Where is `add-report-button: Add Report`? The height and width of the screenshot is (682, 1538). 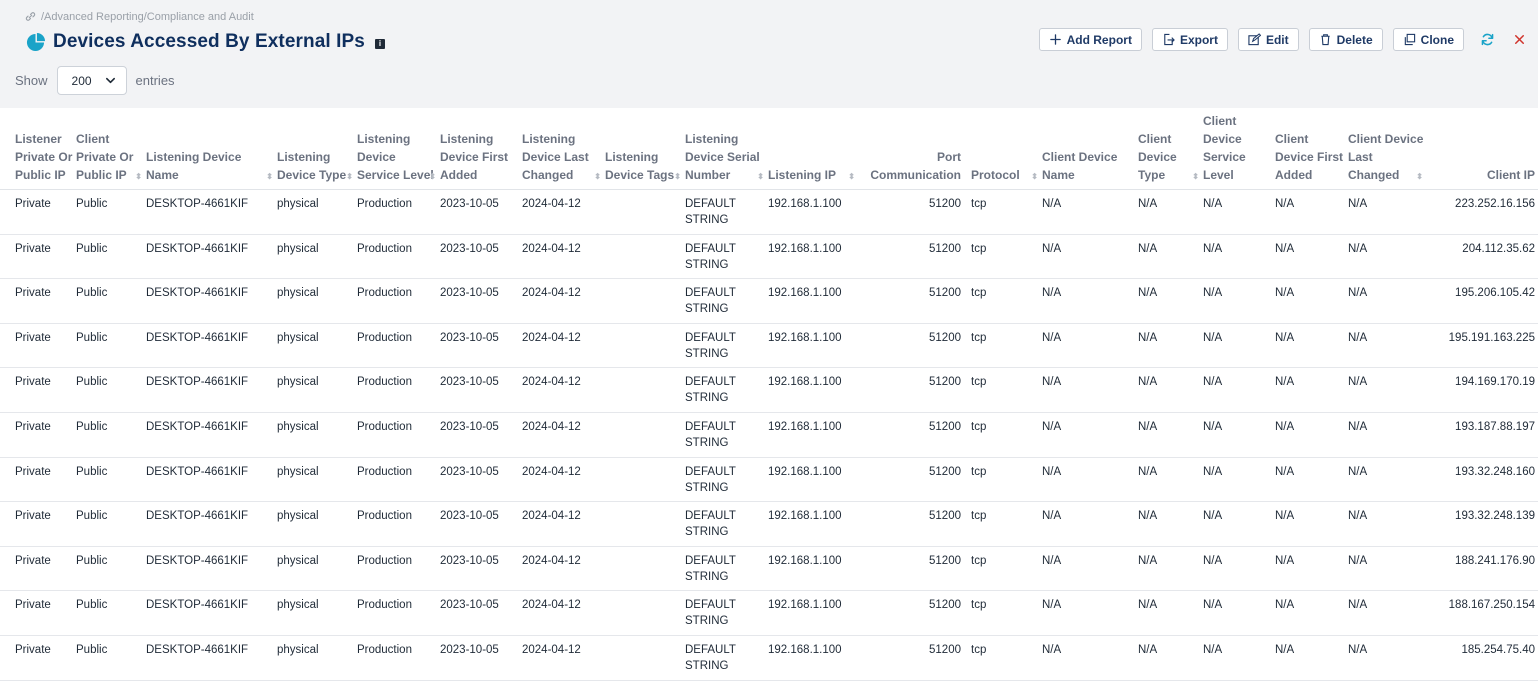 add-report-button: Add Report is located at coordinates (1090, 39).